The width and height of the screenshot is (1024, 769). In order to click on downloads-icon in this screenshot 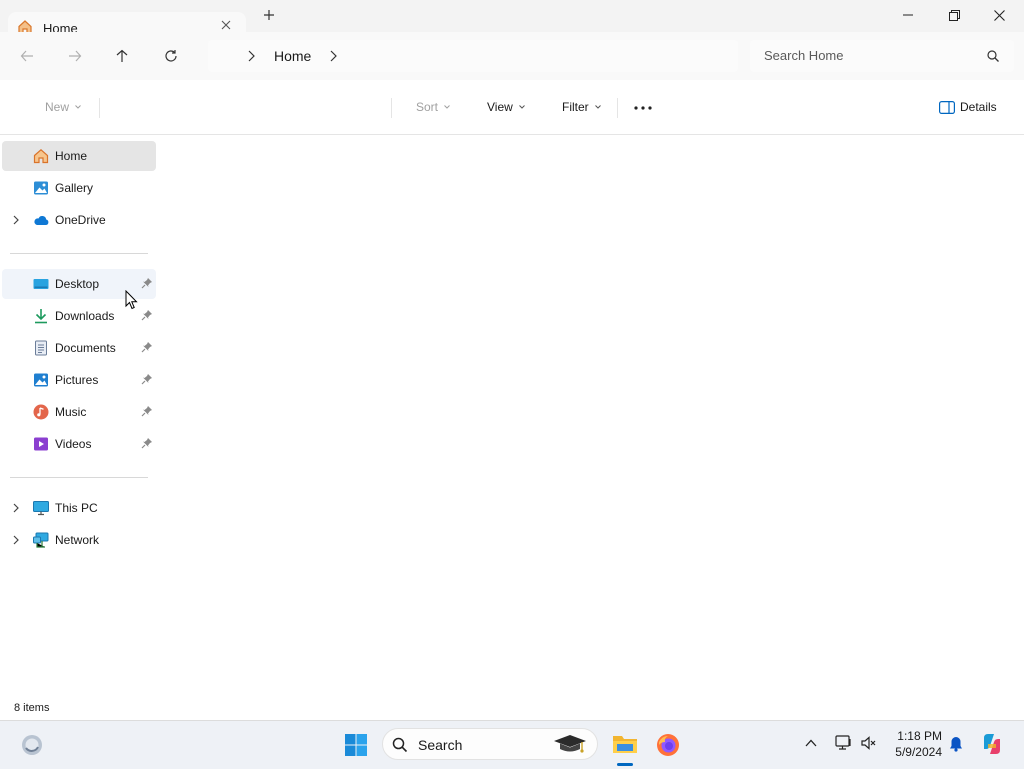, I will do `click(41, 316)`.